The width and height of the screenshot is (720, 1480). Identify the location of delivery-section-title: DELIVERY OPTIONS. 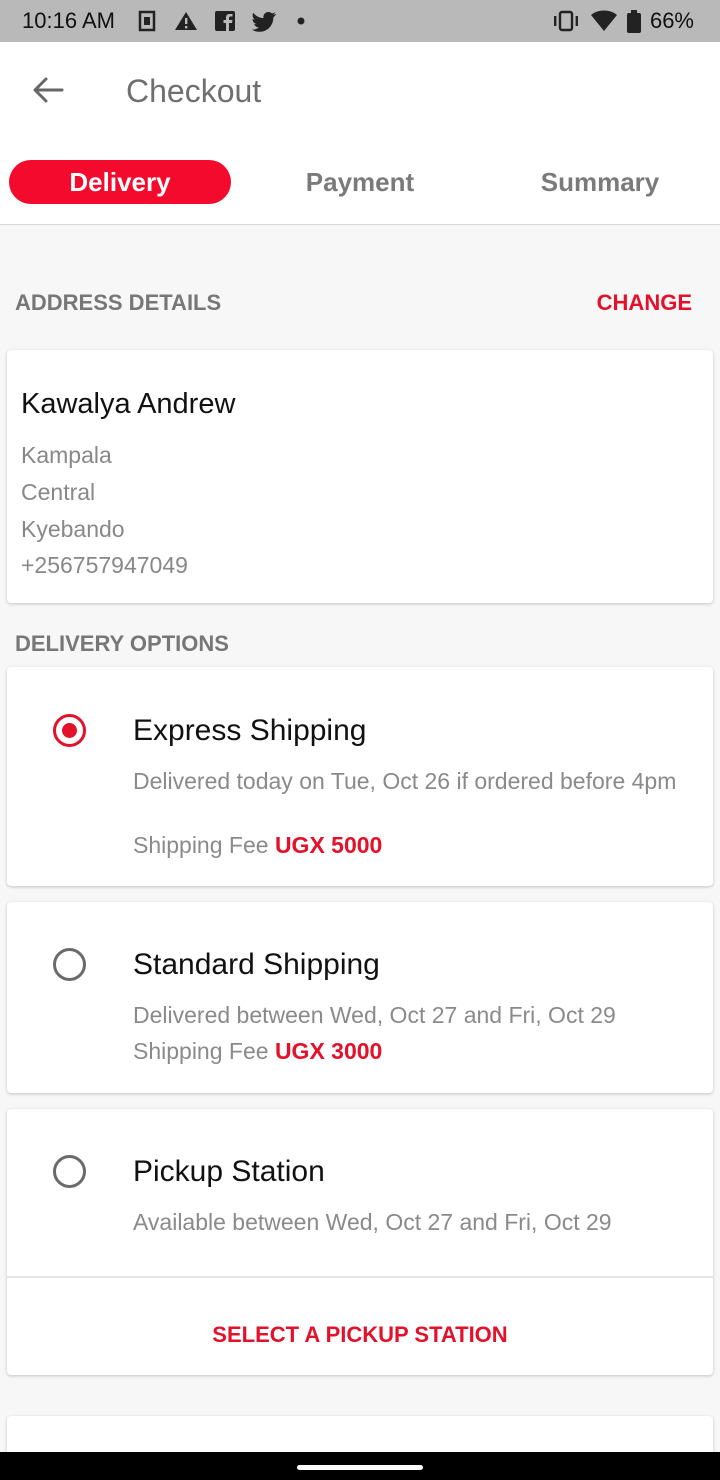
(122, 643).